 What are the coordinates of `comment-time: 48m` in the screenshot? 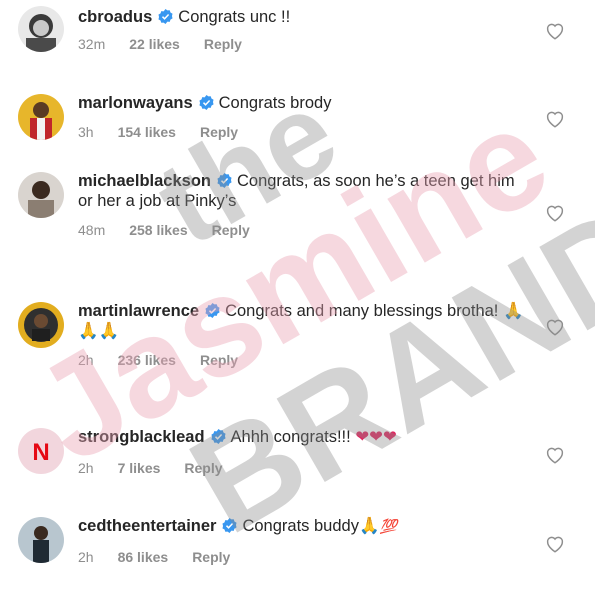 It's located at (92, 230).